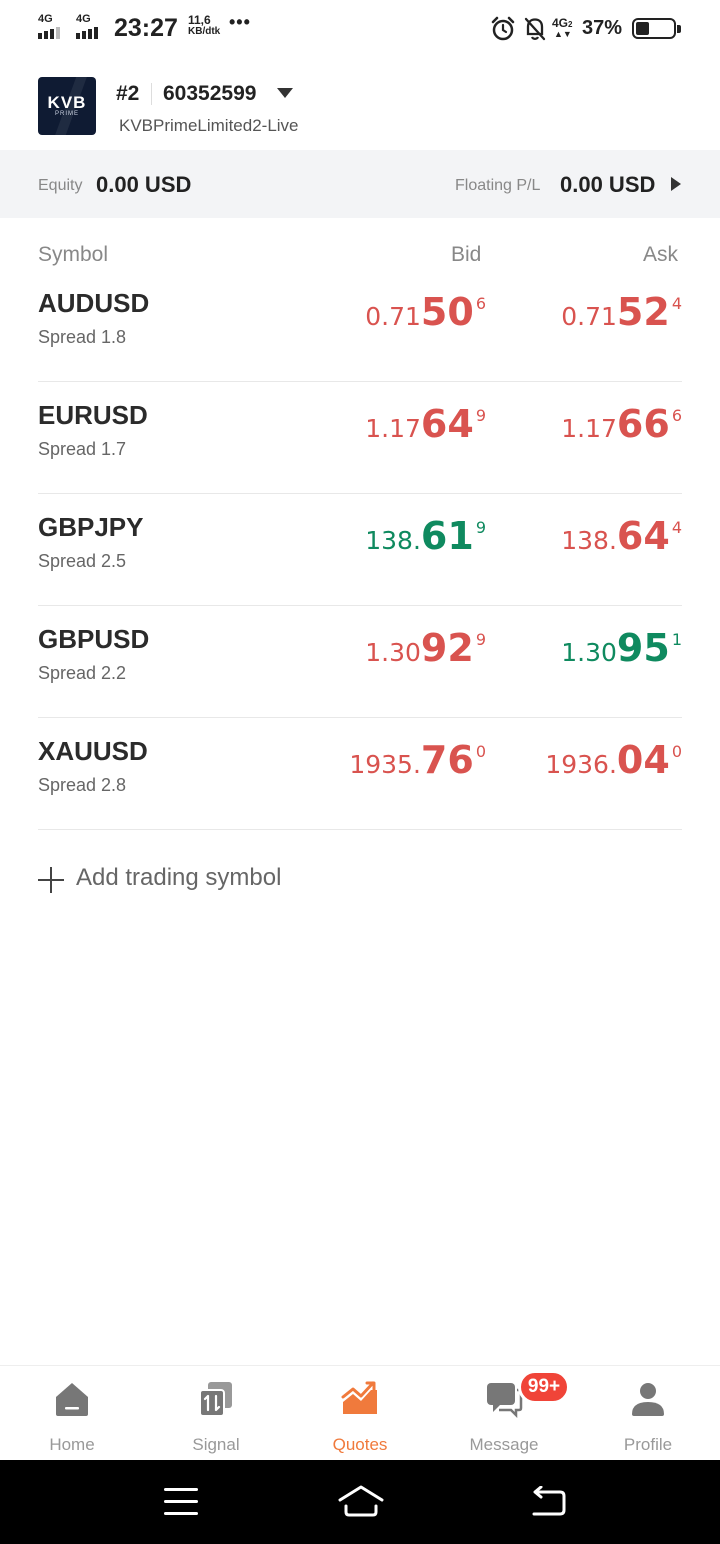 This screenshot has width=720, height=1544. I want to click on ask-price-pips: 64, so click(643, 536).